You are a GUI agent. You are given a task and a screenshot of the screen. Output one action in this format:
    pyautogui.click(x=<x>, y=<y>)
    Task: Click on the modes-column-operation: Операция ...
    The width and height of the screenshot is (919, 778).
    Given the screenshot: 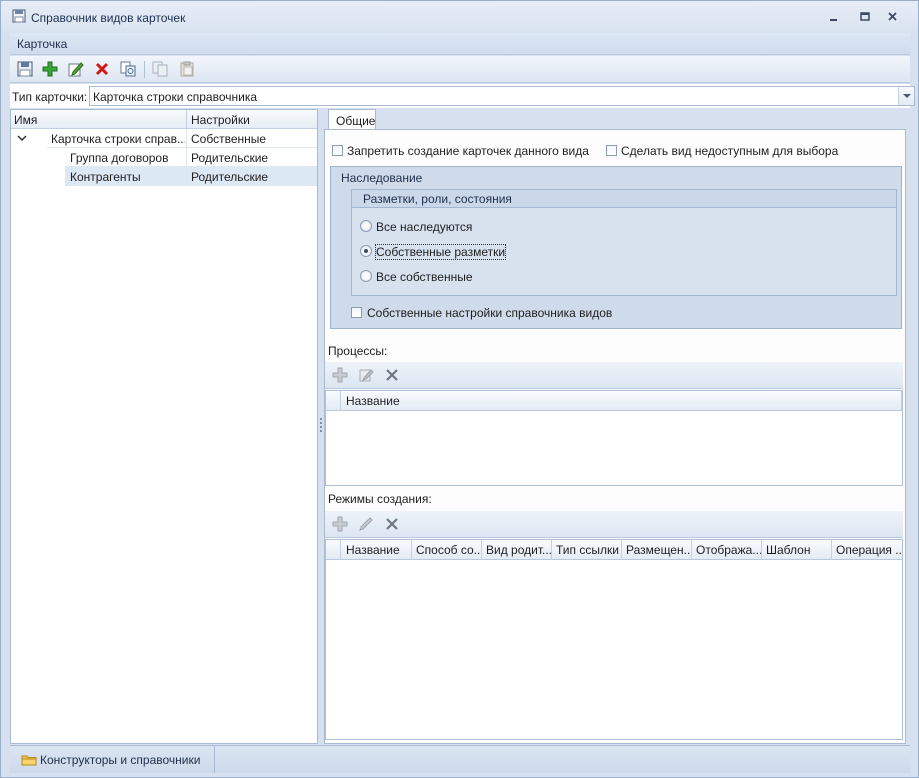 What is the action you would take?
    pyautogui.click(x=867, y=550)
    